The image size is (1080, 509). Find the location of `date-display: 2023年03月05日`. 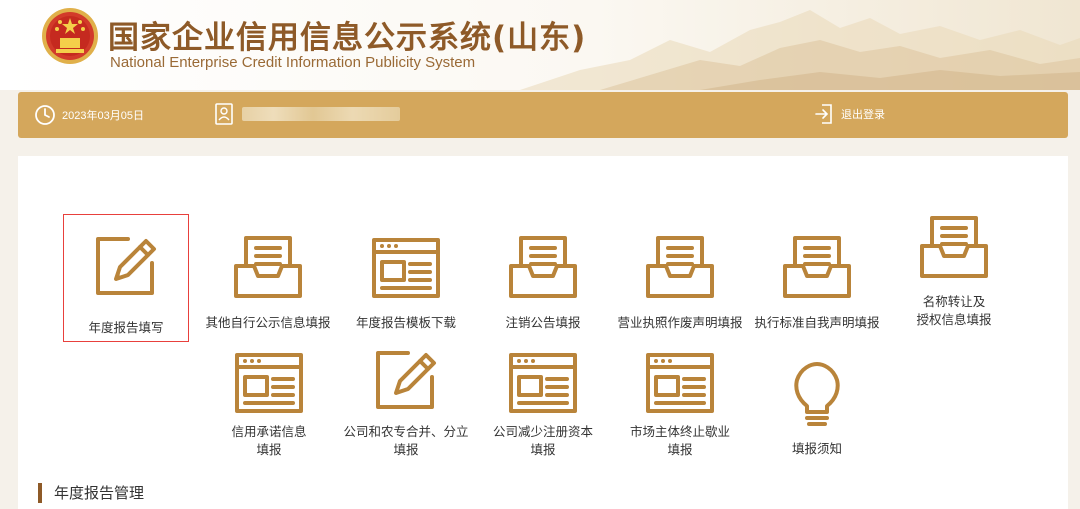

date-display: 2023年03月05日 is located at coordinates (89, 115).